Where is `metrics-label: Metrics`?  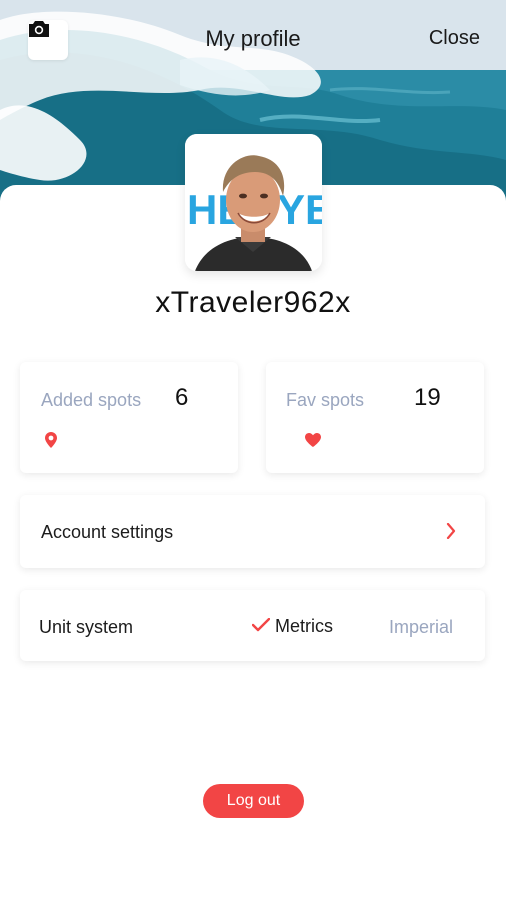 metrics-label: Metrics is located at coordinates (304, 626).